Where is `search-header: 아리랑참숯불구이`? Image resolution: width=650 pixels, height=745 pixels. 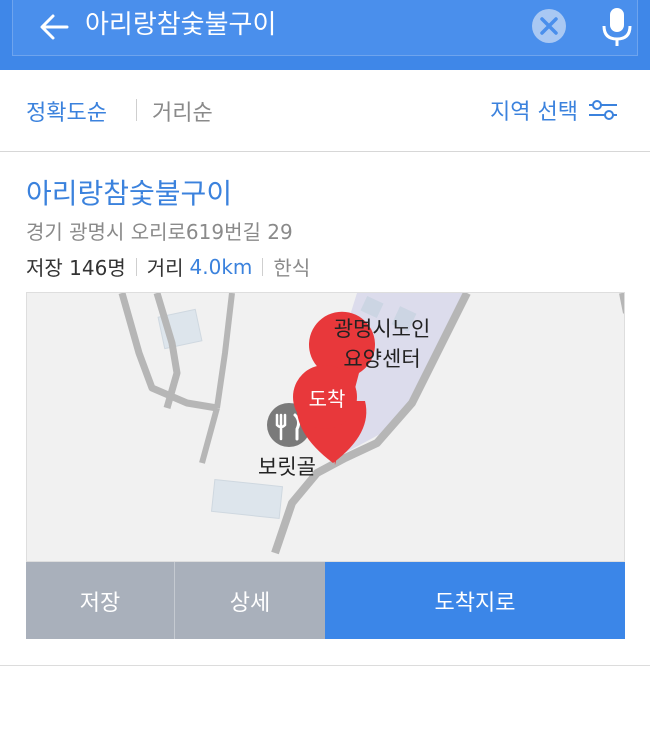
search-header: 아리랑참숯불구이 is located at coordinates (325, 35).